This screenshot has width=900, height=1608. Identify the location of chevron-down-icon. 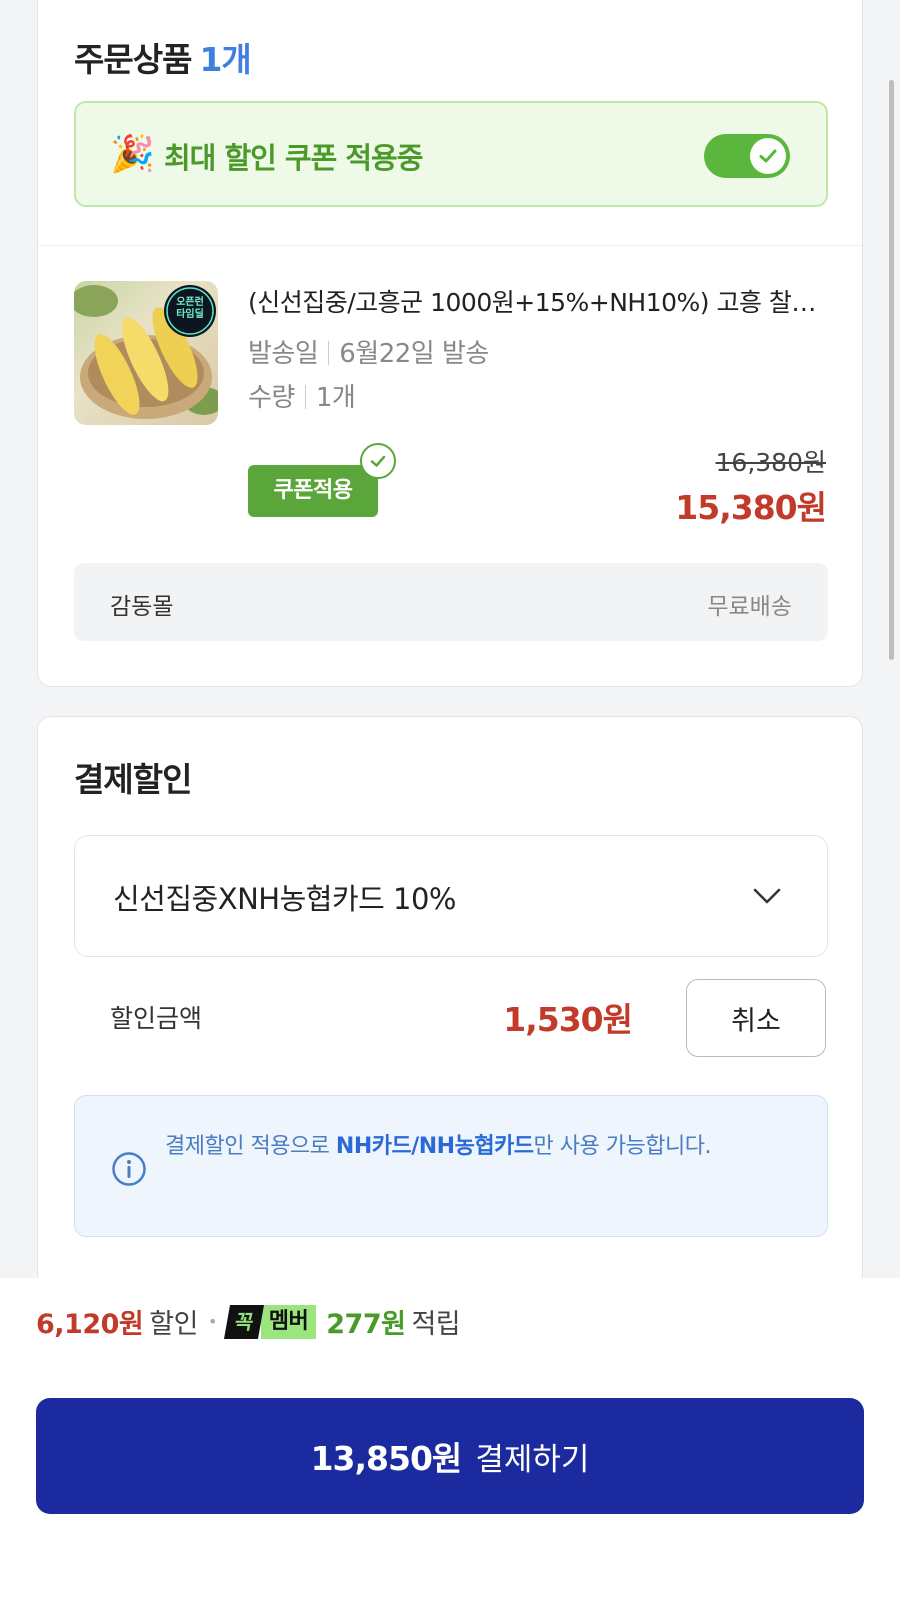
(767, 896).